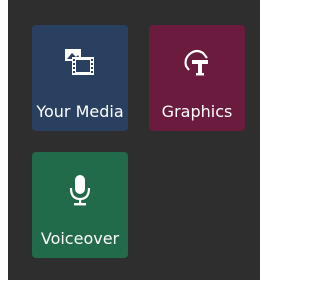 This screenshot has height=283, width=320. What do you see at coordinates (80, 111) in the screenshot?
I see `your-media-label: Your Media` at bounding box center [80, 111].